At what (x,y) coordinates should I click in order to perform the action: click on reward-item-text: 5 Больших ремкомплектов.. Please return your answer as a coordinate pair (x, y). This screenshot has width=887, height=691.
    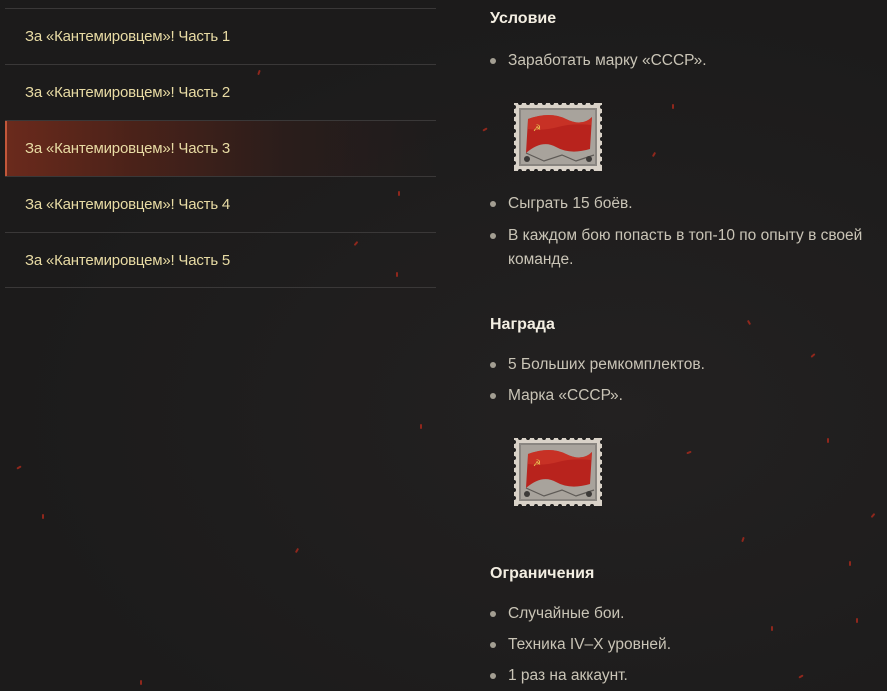
    Looking at the image, I should click on (606, 364).